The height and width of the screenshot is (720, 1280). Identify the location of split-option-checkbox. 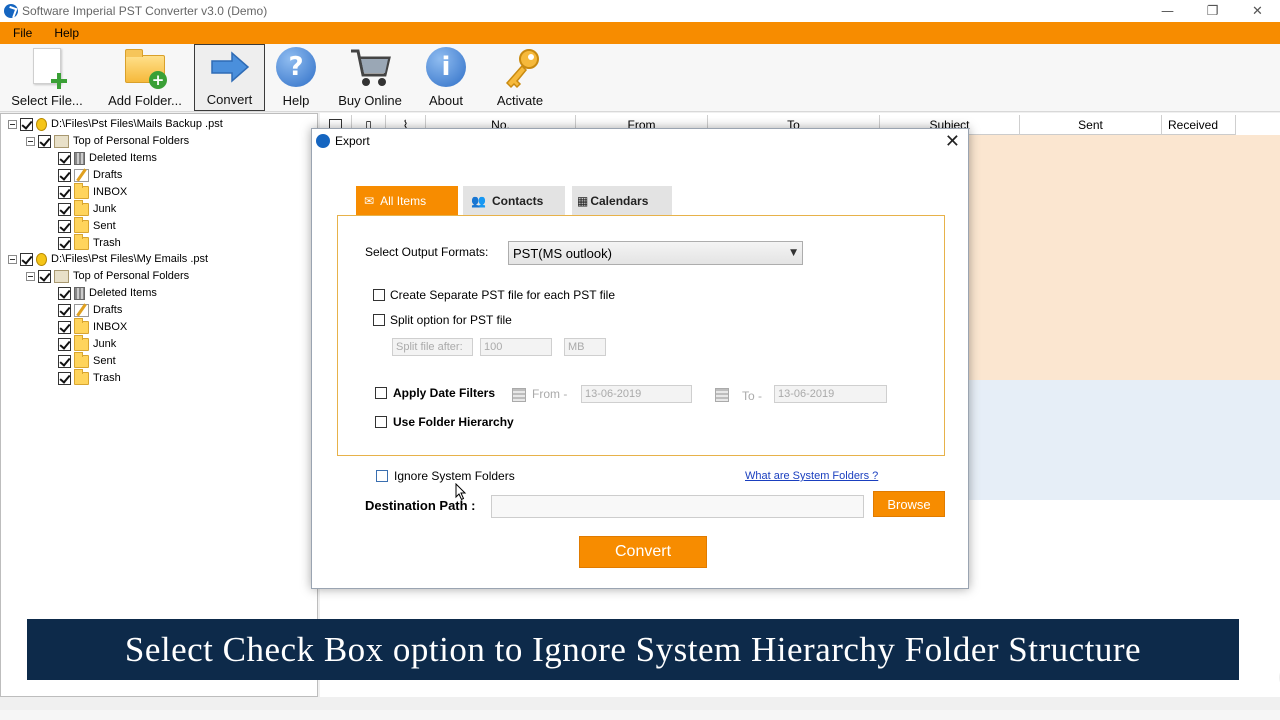
(379, 320).